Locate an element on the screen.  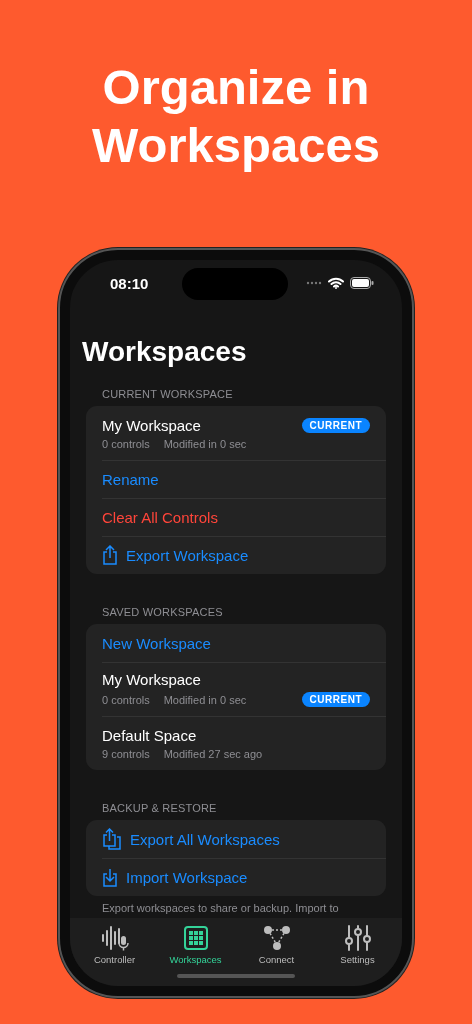
import-icon is located at coordinates (110, 877).